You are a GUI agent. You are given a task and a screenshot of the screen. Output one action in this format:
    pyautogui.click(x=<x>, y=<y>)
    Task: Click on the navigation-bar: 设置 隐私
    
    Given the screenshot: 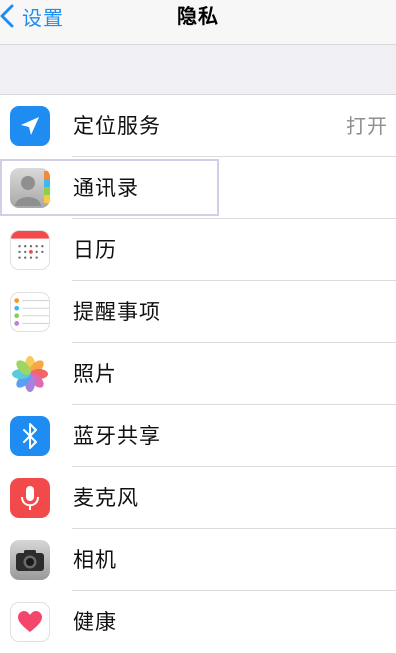 What is the action you would take?
    pyautogui.click(x=198, y=22)
    